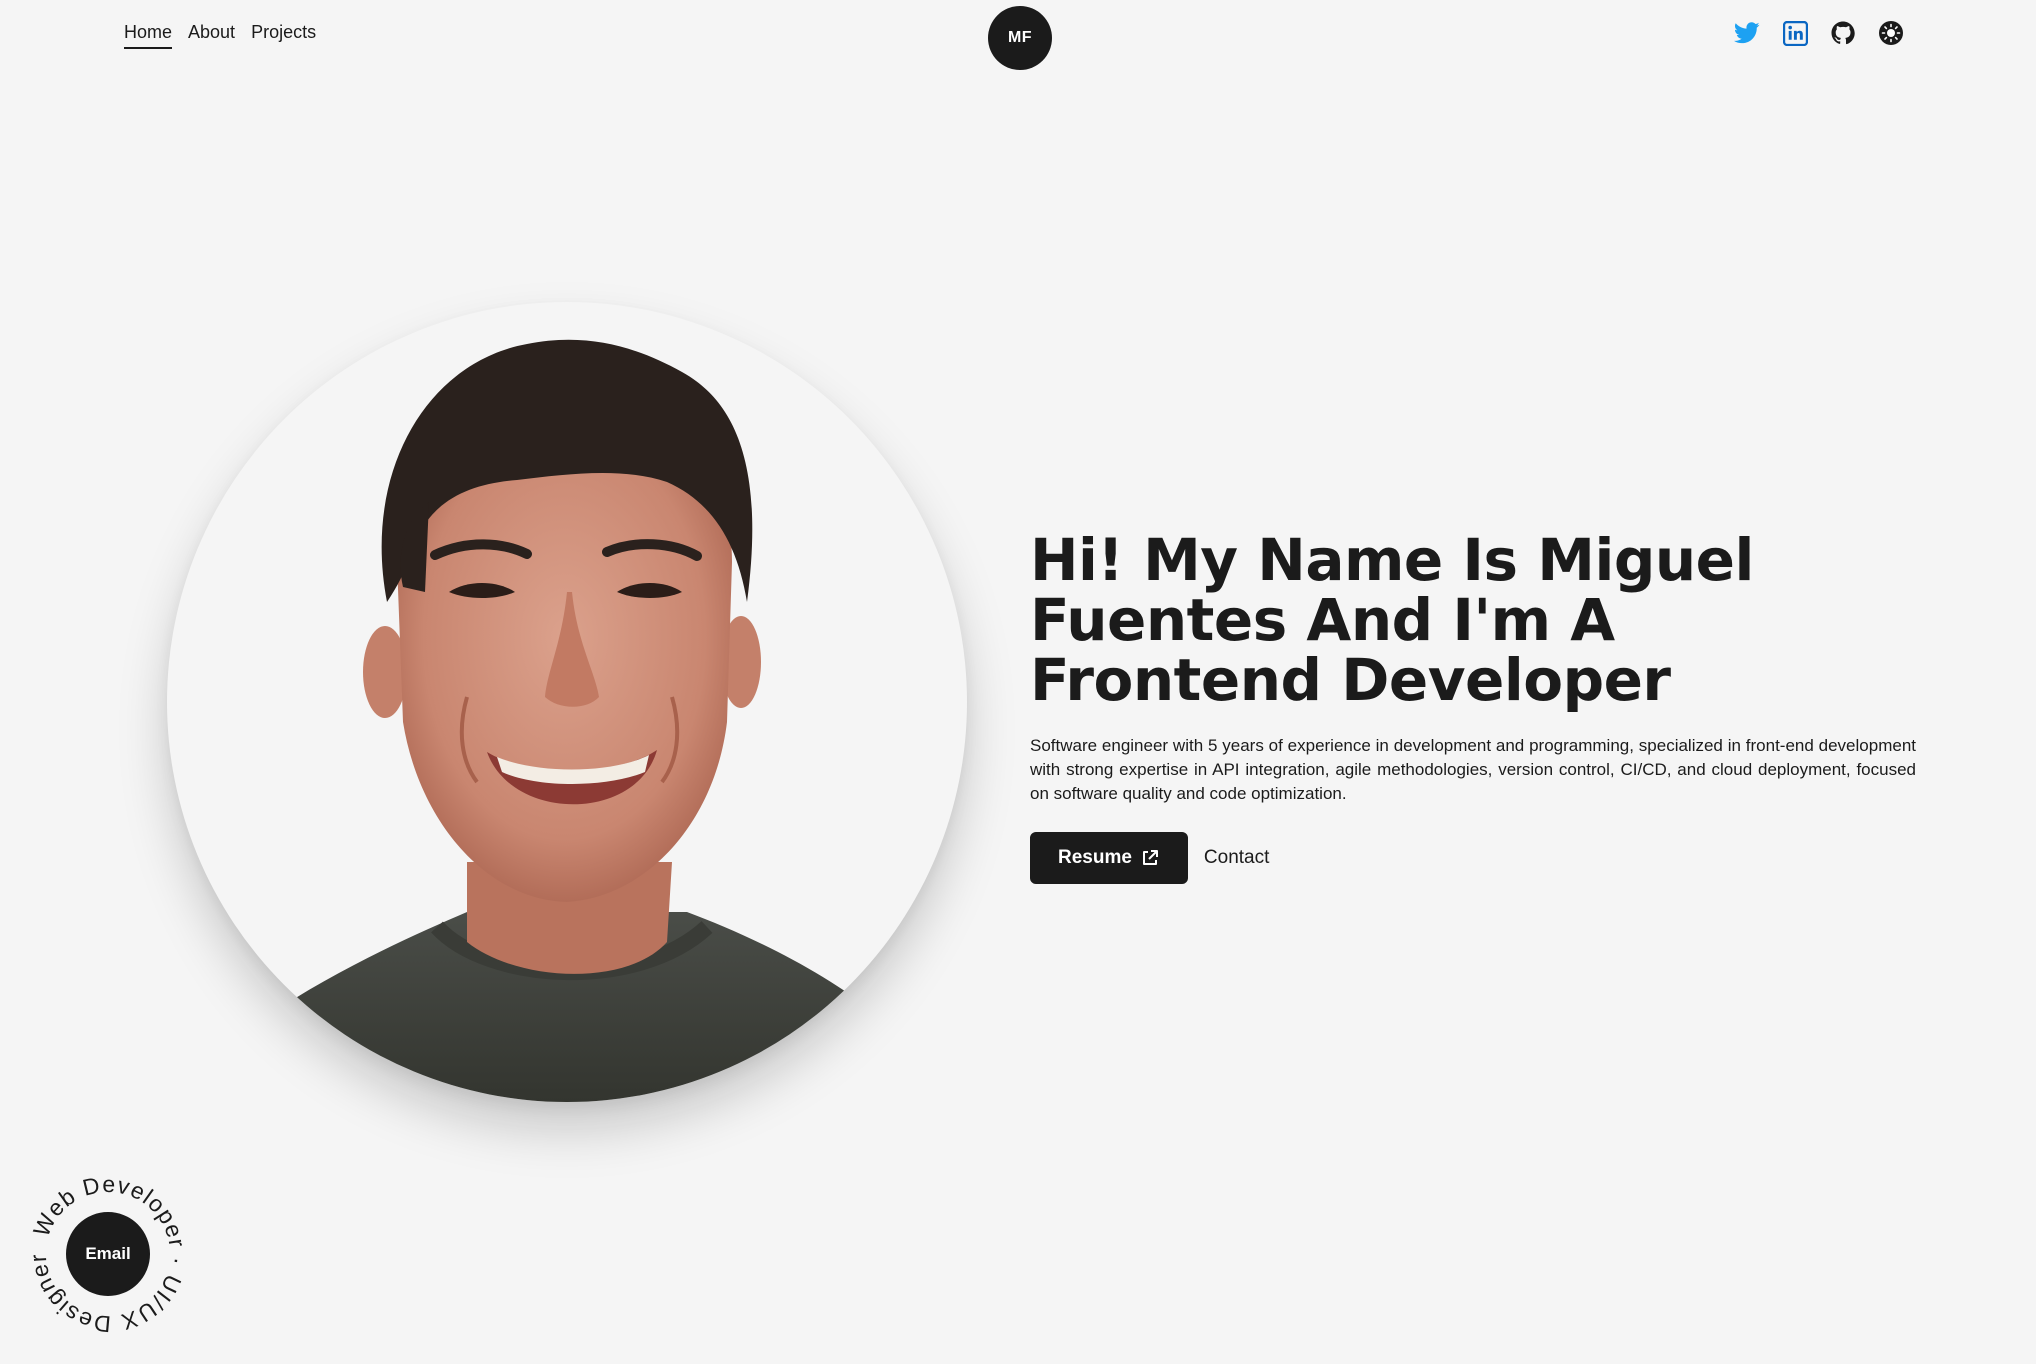  I want to click on hero-actions: Resume Contact, so click(1473, 858).